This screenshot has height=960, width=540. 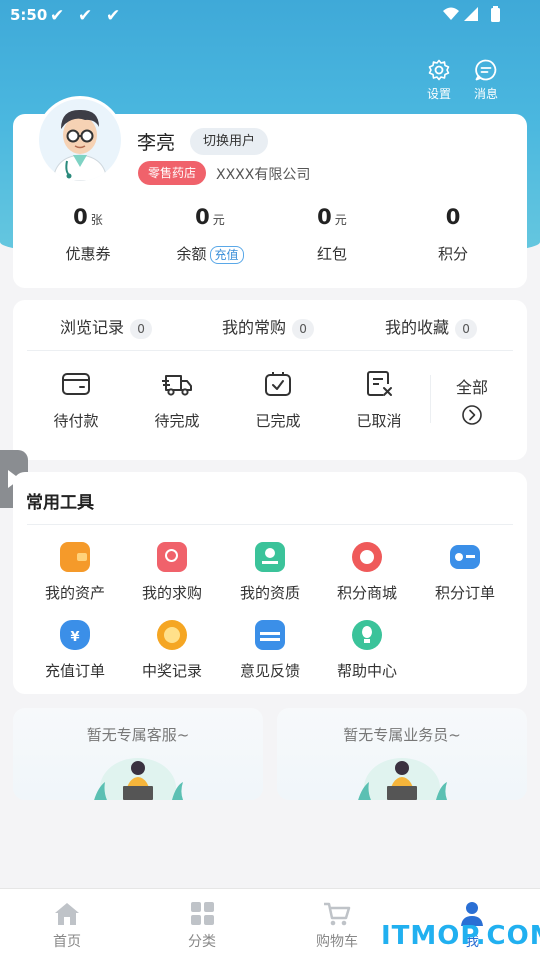 What do you see at coordinates (226, 255) in the screenshot?
I see `recharge-button: 充值` at bounding box center [226, 255].